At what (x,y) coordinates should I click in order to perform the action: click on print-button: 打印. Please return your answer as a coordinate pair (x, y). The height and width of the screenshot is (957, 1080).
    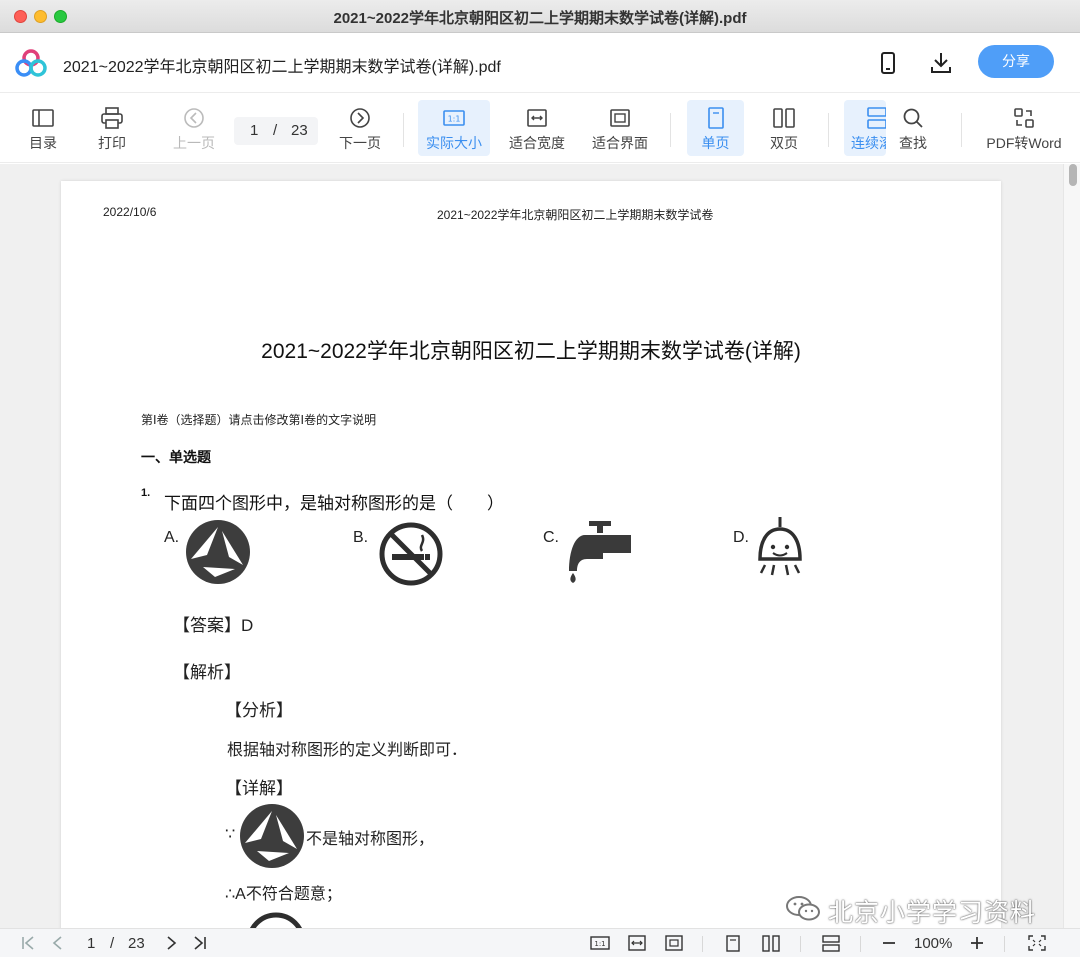
    Looking at the image, I should click on (112, 128).